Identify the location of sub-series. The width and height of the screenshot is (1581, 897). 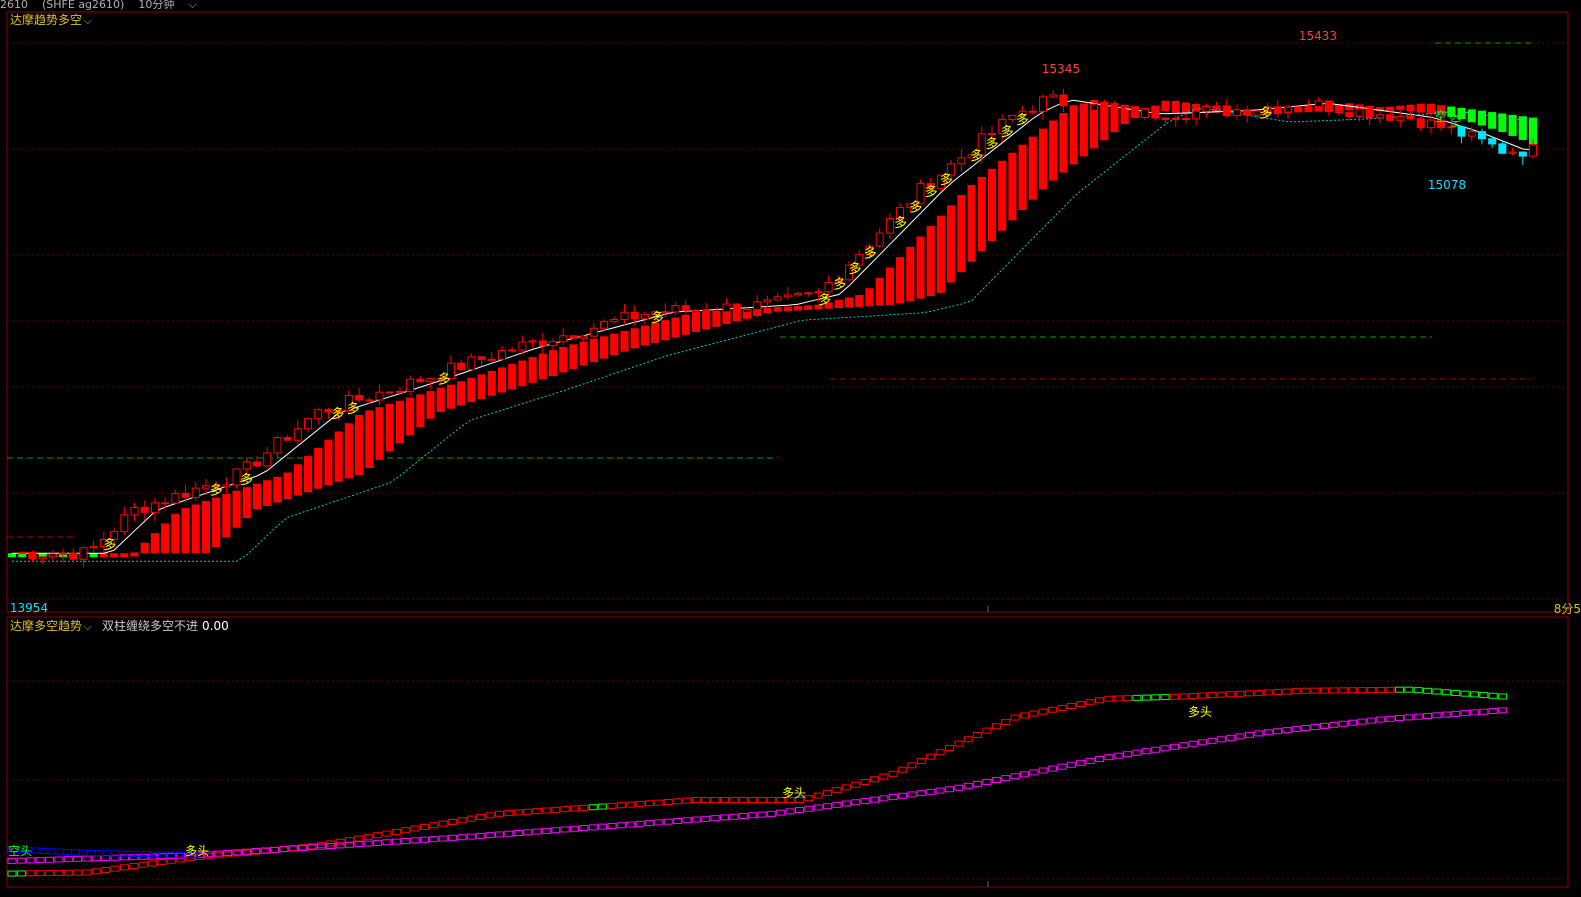
(103, 852).